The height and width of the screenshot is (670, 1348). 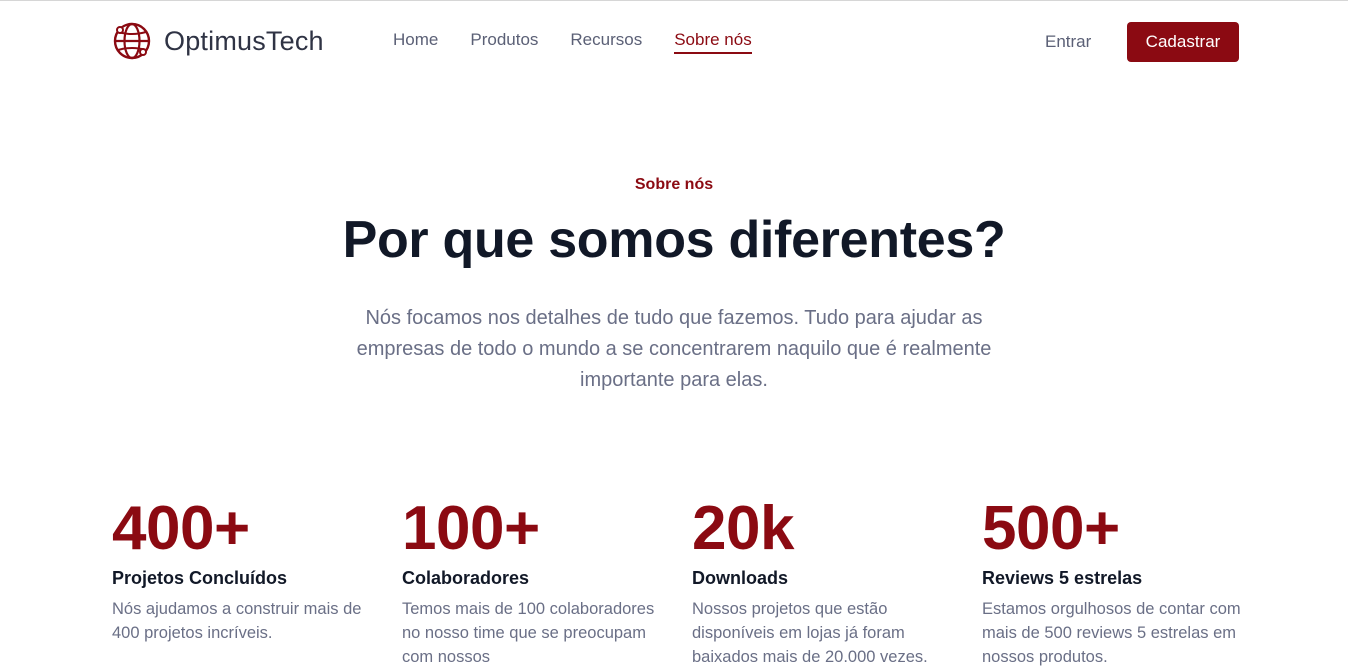 What do you see at coordinates (1068, 42) in the screenshot?
I see `login-link: Entrar` at bounding box center [1068, 42].